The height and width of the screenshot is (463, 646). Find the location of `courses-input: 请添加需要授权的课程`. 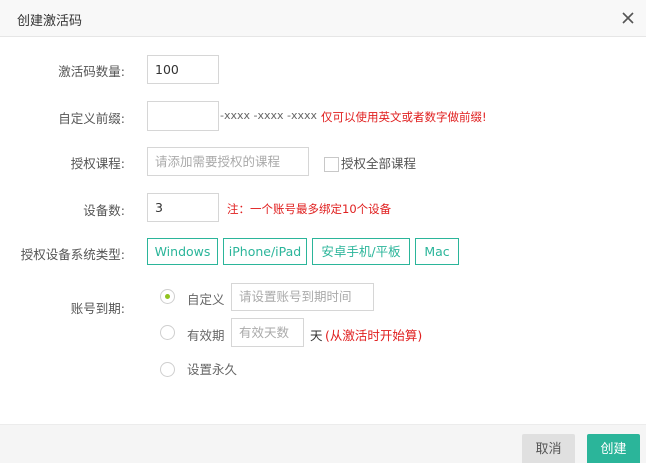

courses-input: 请添加需要授权的课程 is located at coordinates (228, 161).